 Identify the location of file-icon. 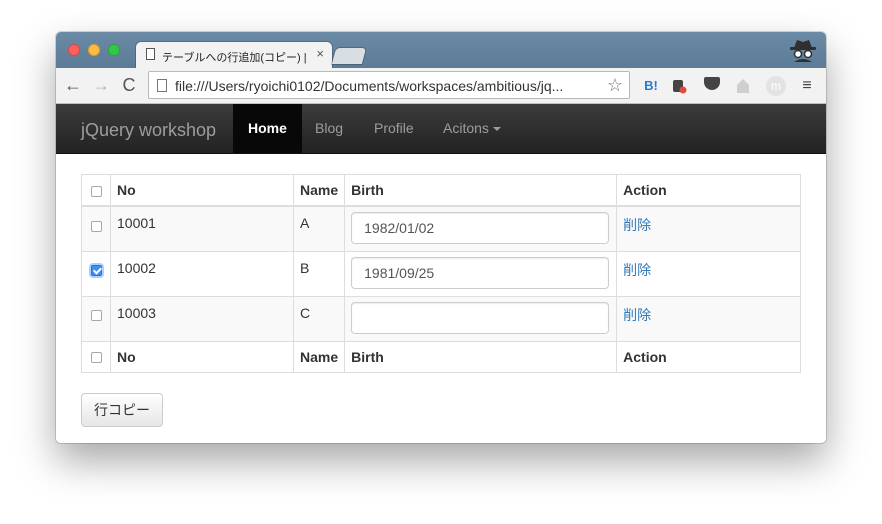
(162, 85).